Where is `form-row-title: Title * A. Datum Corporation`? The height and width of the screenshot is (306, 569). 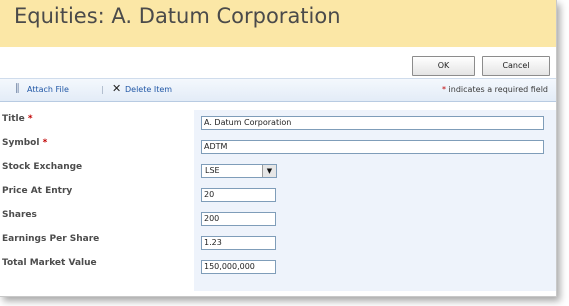 form-row-title: Title * A. Datum Corporation is located at coordinates (278, 122).